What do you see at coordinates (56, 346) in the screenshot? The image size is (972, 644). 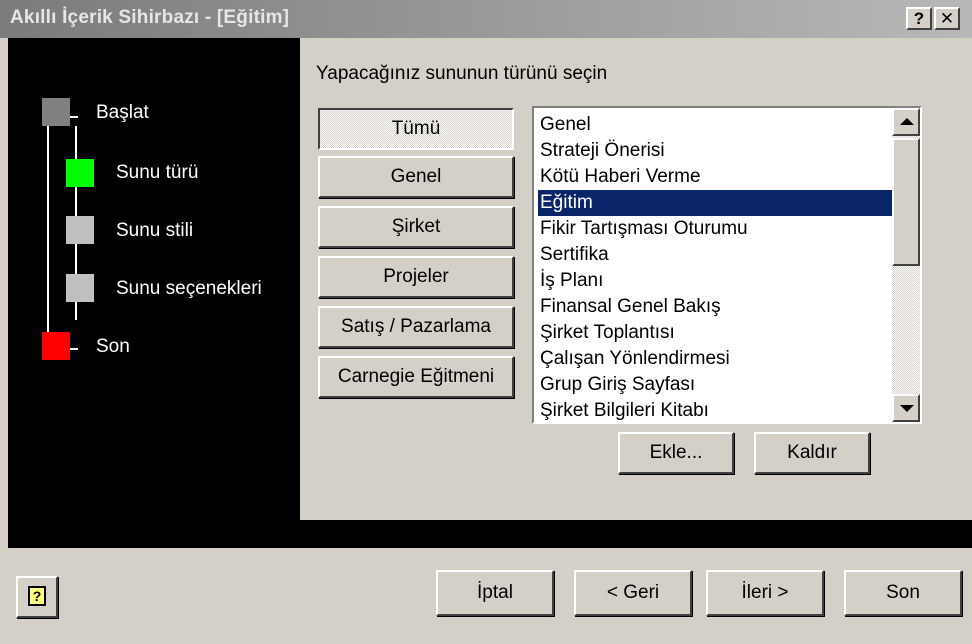 I see `step-marker-son` at bounding box center [56, 346].